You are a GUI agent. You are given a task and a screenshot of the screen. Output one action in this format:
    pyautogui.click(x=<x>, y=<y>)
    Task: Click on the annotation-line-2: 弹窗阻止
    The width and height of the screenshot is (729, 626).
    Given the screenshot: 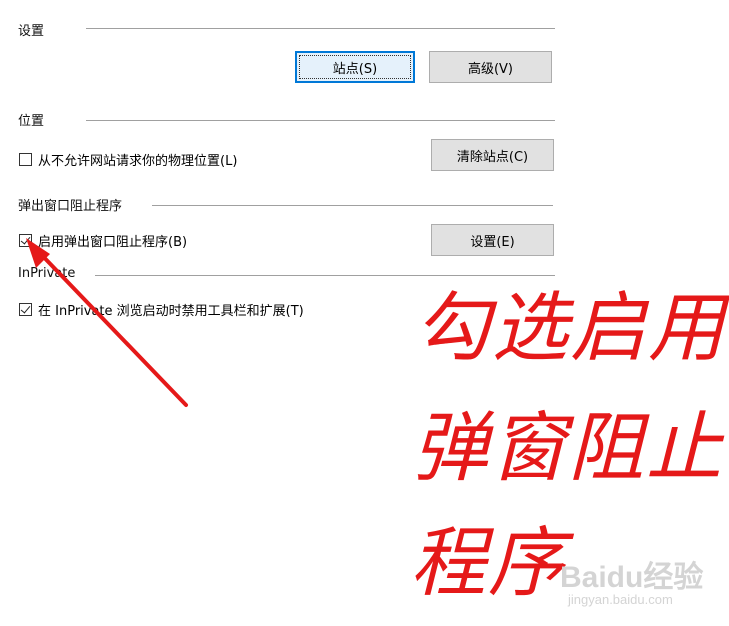 What is the action you would take?
    pyautogui.click(x=568, y=447)
    